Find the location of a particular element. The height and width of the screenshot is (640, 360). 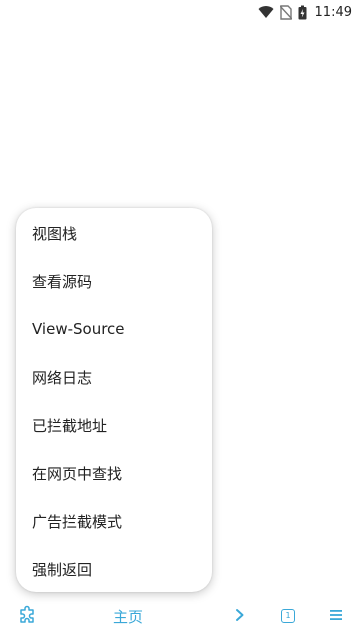

status-time: 11:49 is located at coordinates (333, 12).